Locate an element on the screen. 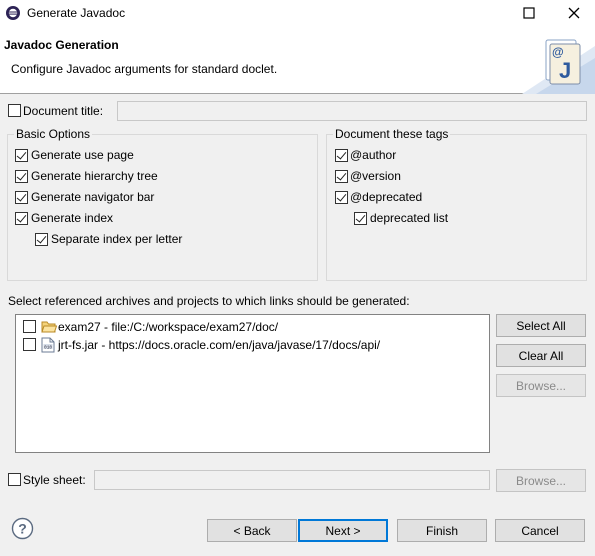  jar-file-icon: 010 is located at coordinates (48, 345).